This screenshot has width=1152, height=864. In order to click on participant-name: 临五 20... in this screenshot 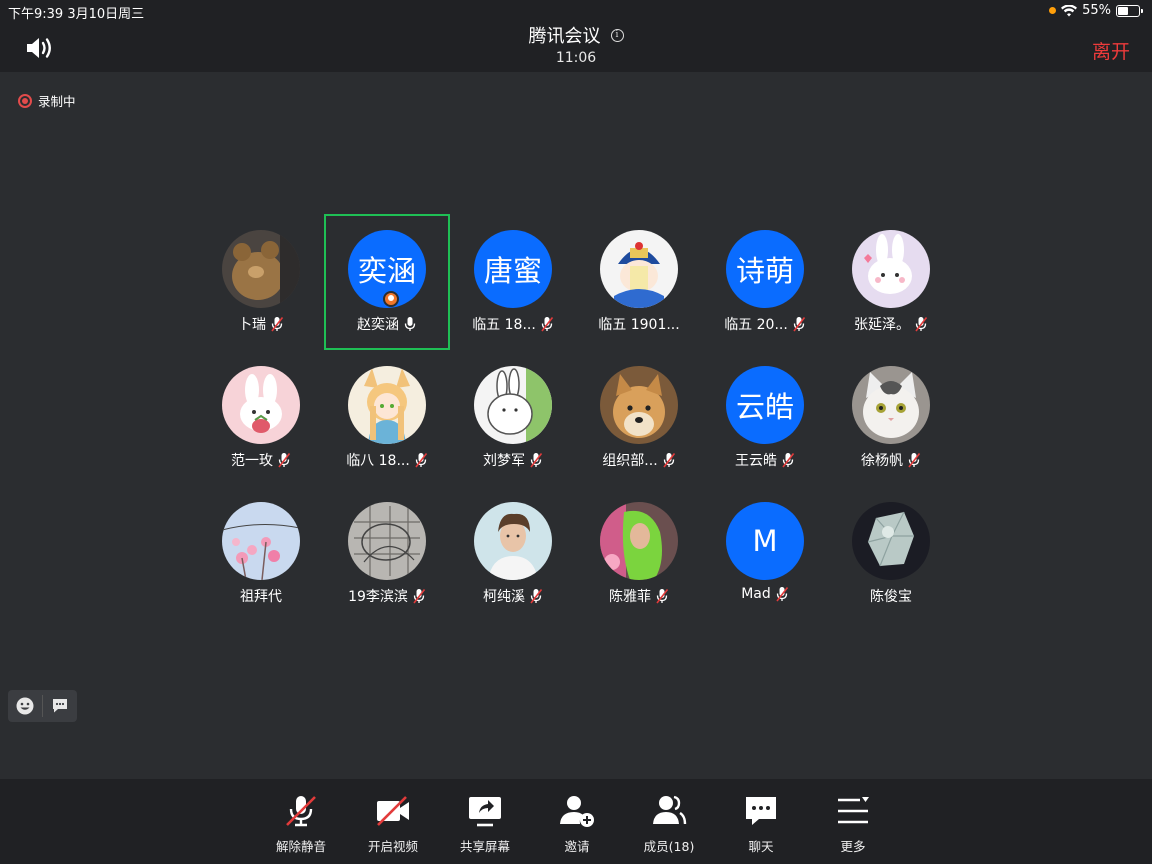, I will do `click(756, 325)`.